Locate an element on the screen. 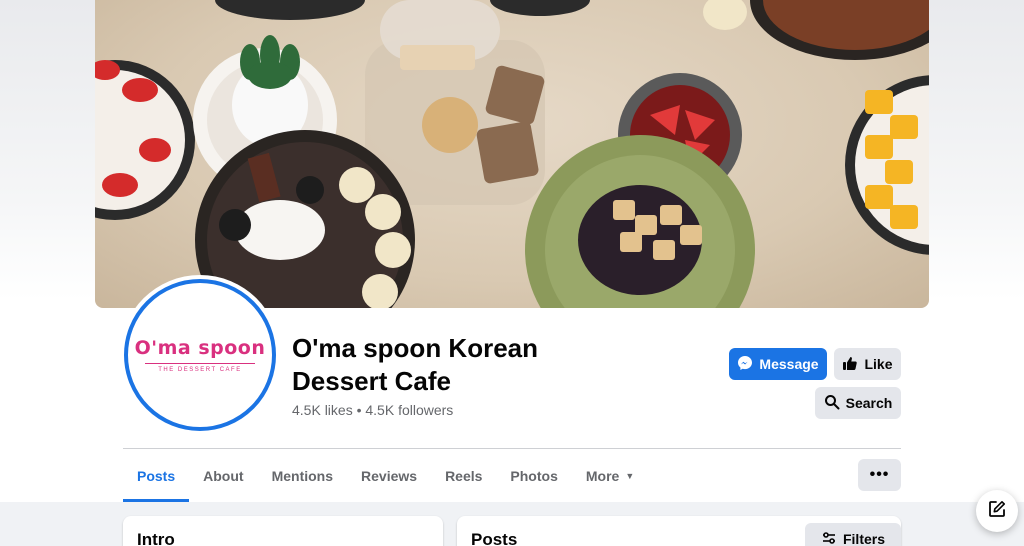 Image resolution: width=1024 pixels, height=546 pixels. search-button-label: Search is located at coordinates (869, 403).